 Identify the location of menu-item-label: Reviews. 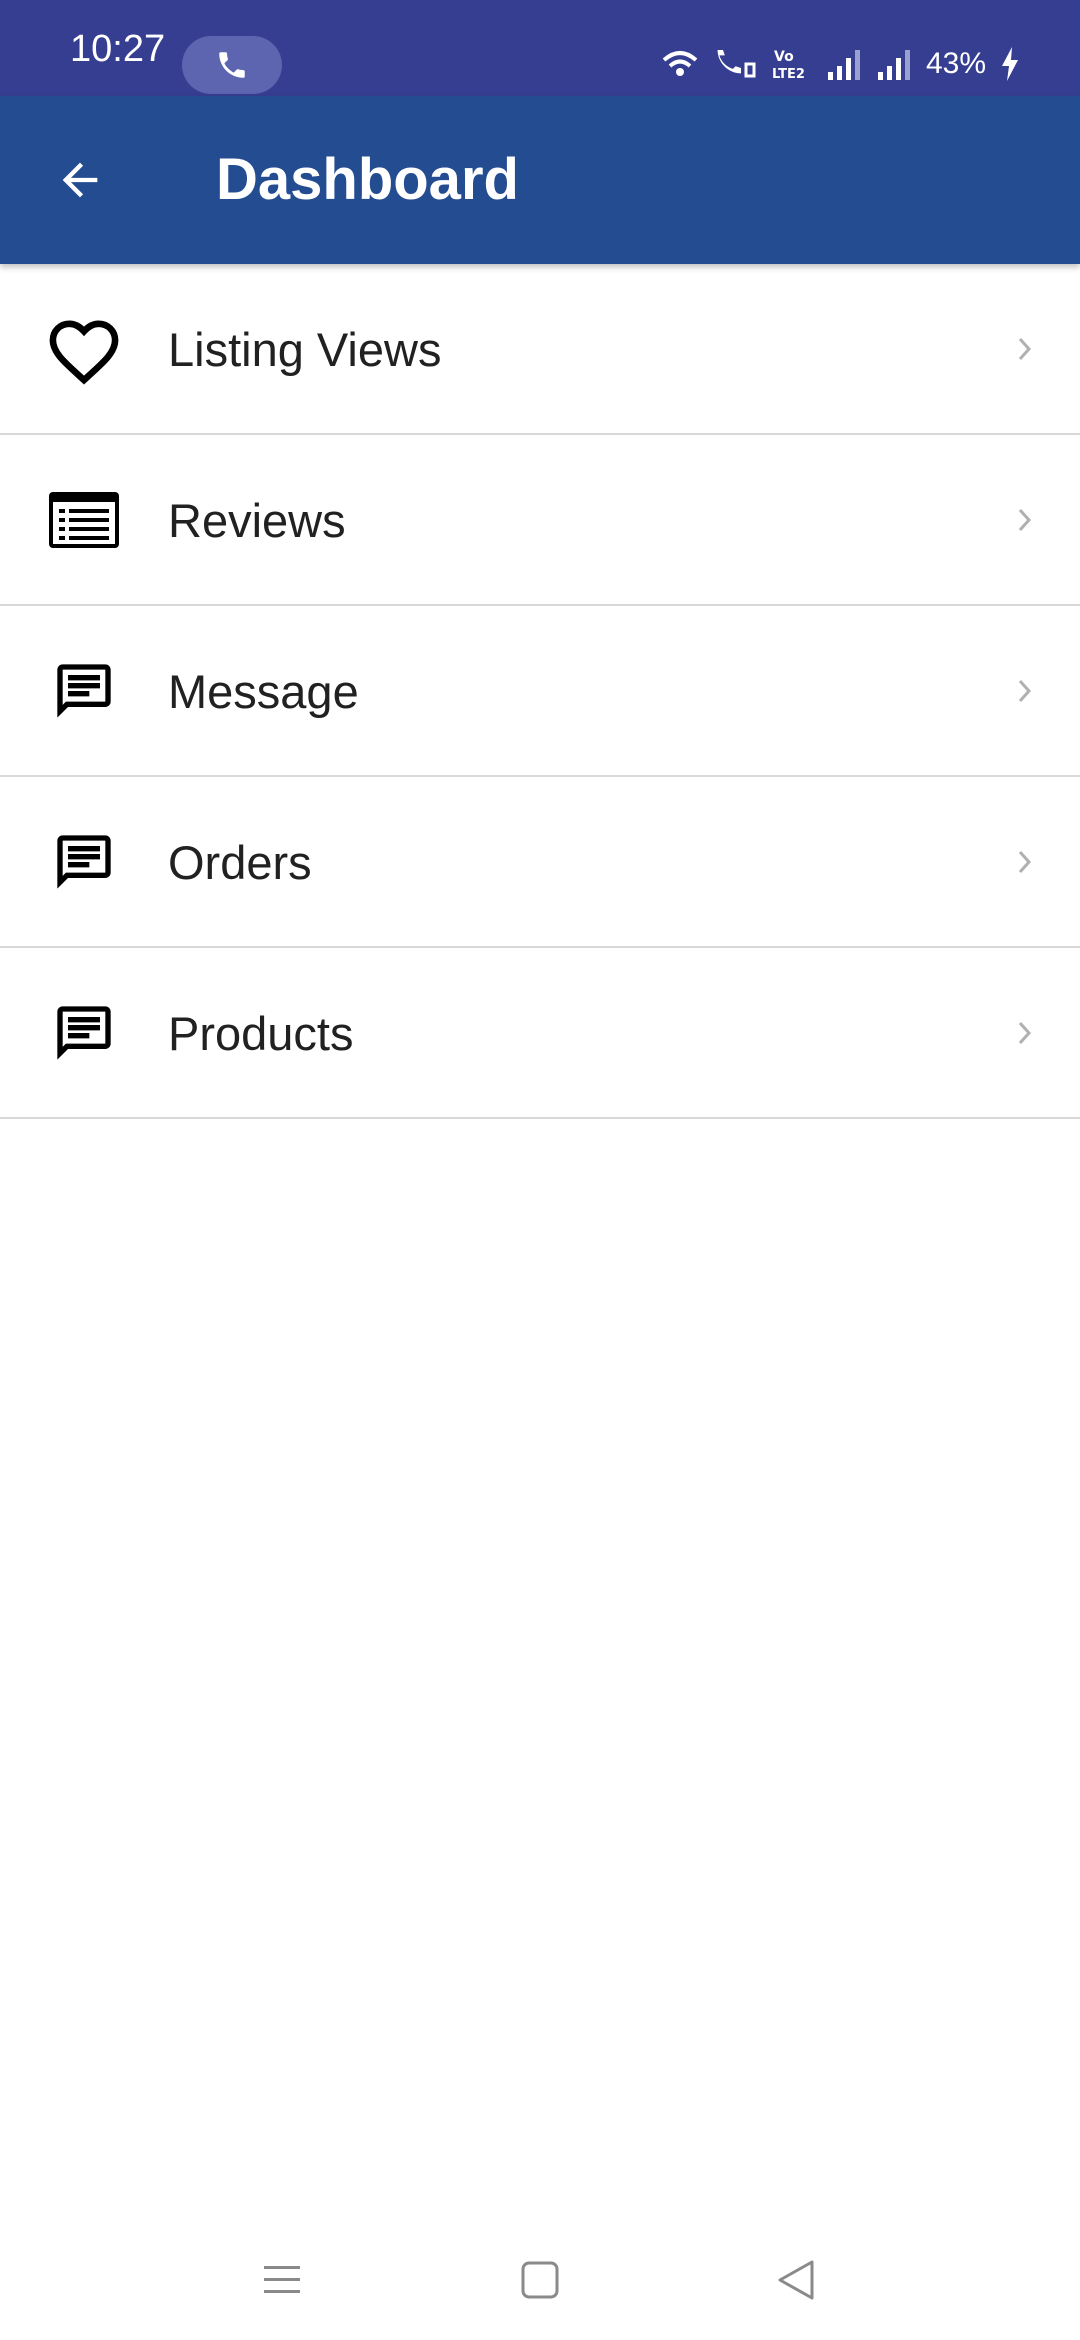
(257, 520).